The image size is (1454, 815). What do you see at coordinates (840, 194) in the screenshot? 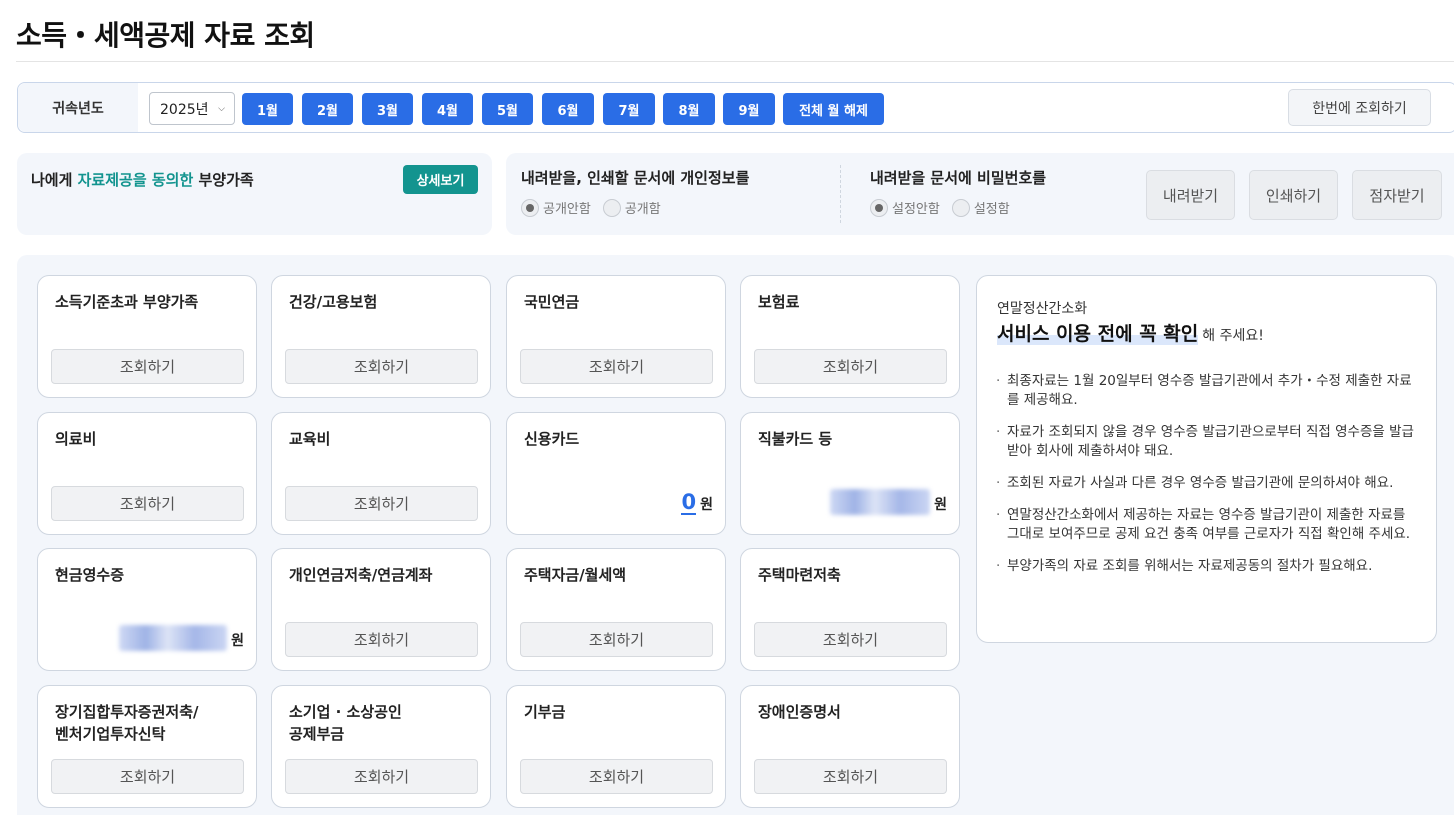
I see `options-divider` at bounding box center [840, 194].